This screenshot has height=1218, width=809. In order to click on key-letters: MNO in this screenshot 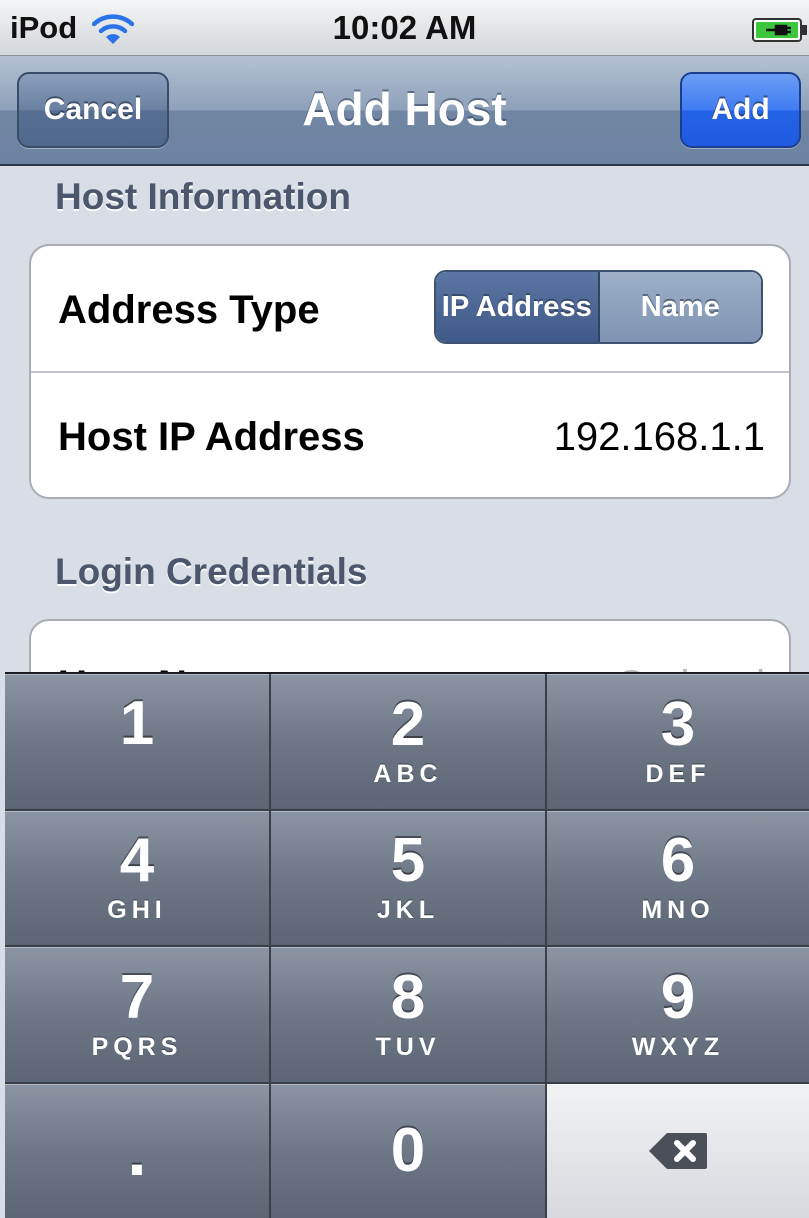, I will do `click(678, 910)`.